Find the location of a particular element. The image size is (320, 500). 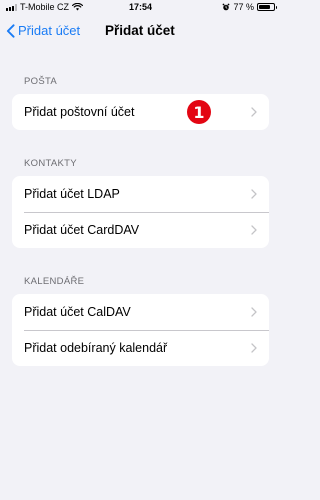

add-mail-account-row: Přidat poštovní účet 1 is located at coordinates (140, 112).